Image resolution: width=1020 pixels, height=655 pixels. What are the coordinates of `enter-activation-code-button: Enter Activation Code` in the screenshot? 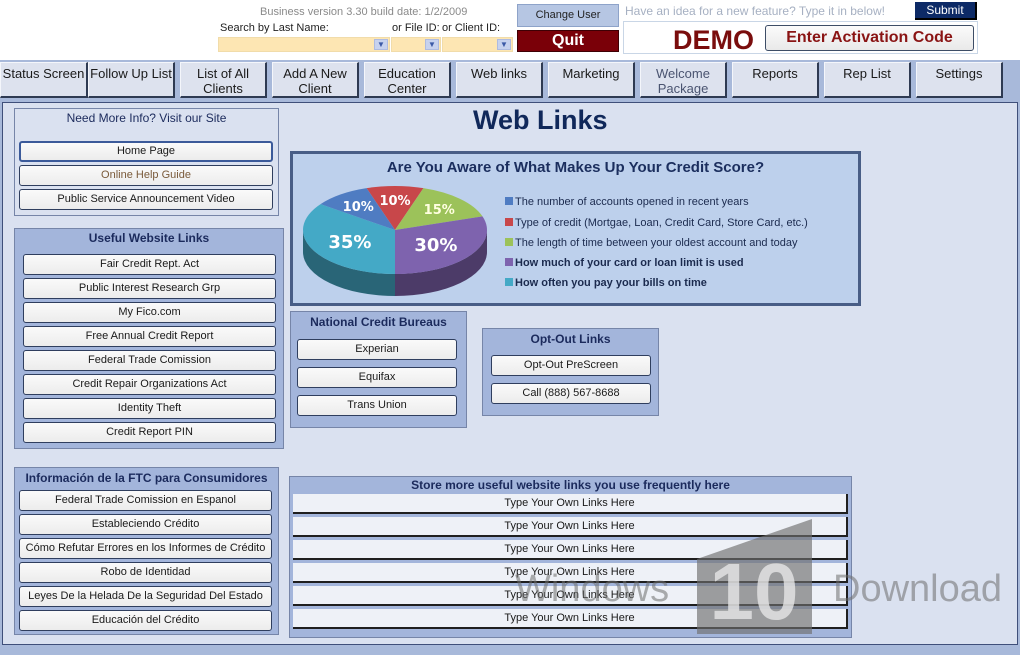 It's located at (869, 38).